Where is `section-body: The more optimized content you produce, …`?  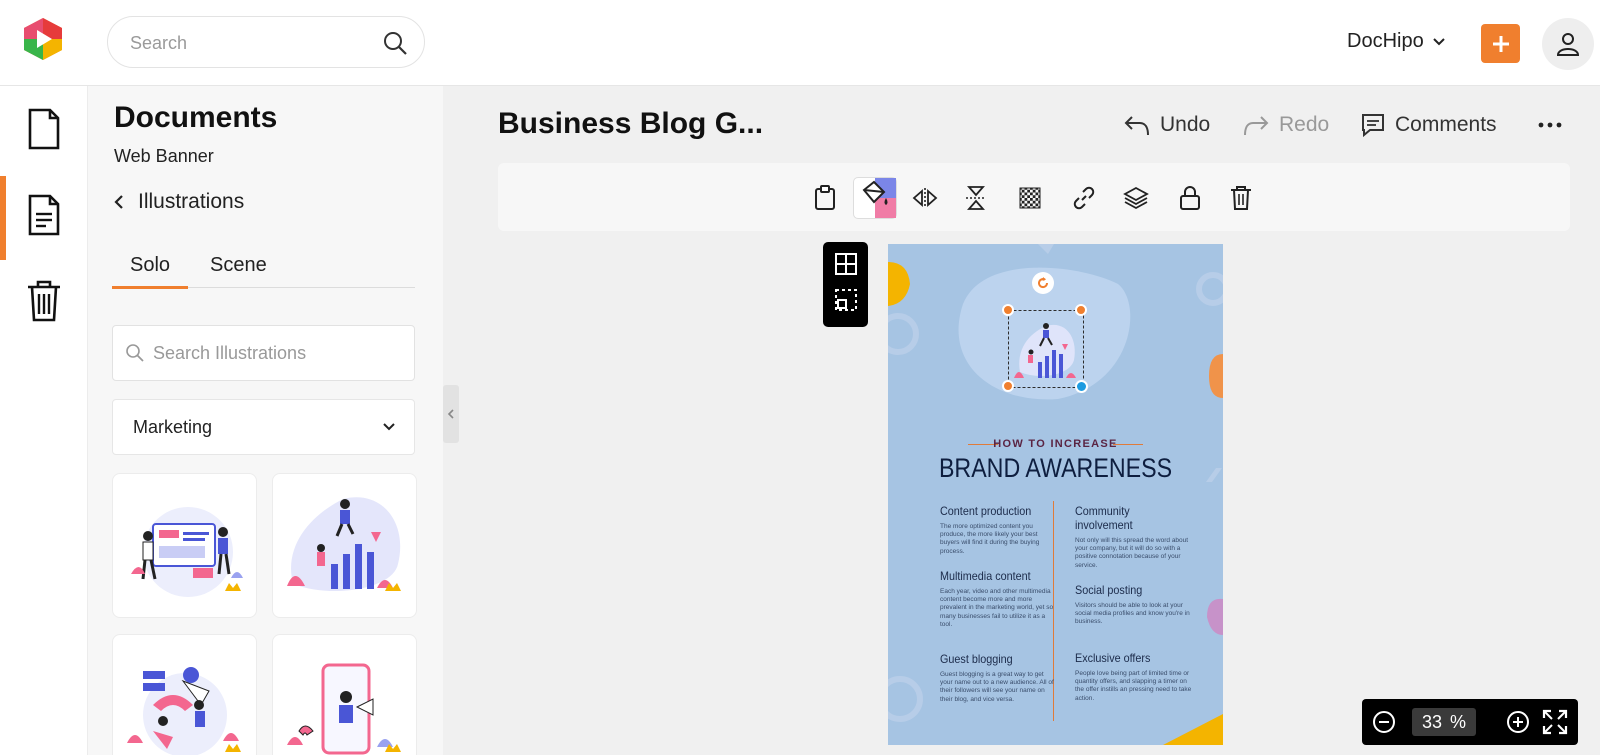 section-body: The more optimized content you produce, … is located at coordinates (990, 539).